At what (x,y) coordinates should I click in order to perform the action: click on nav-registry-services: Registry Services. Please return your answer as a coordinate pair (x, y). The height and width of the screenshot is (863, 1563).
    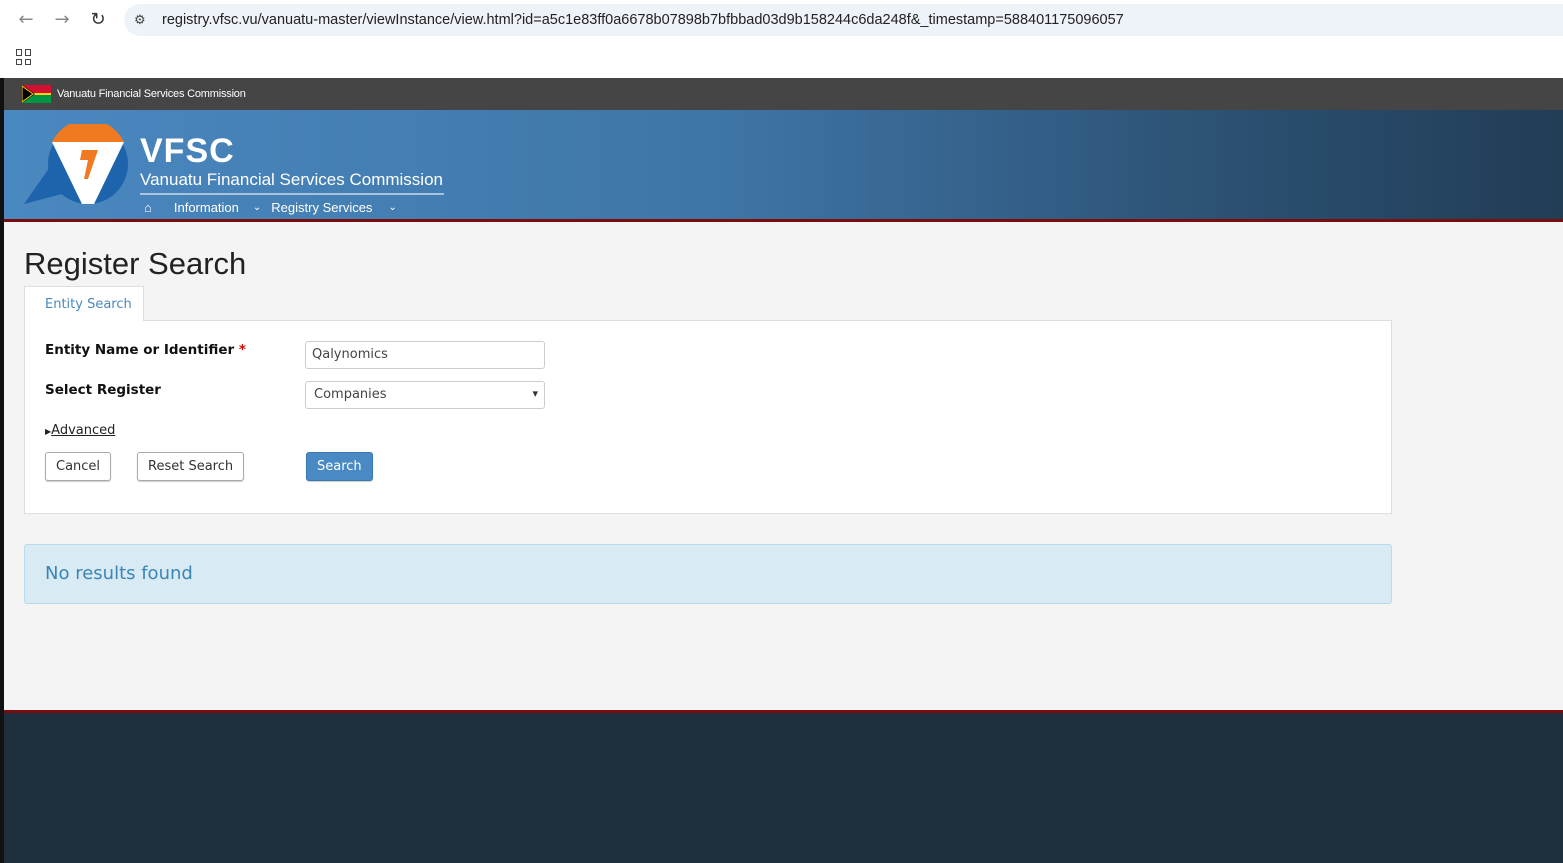
    Looking at the image, I should click on (321, 207).